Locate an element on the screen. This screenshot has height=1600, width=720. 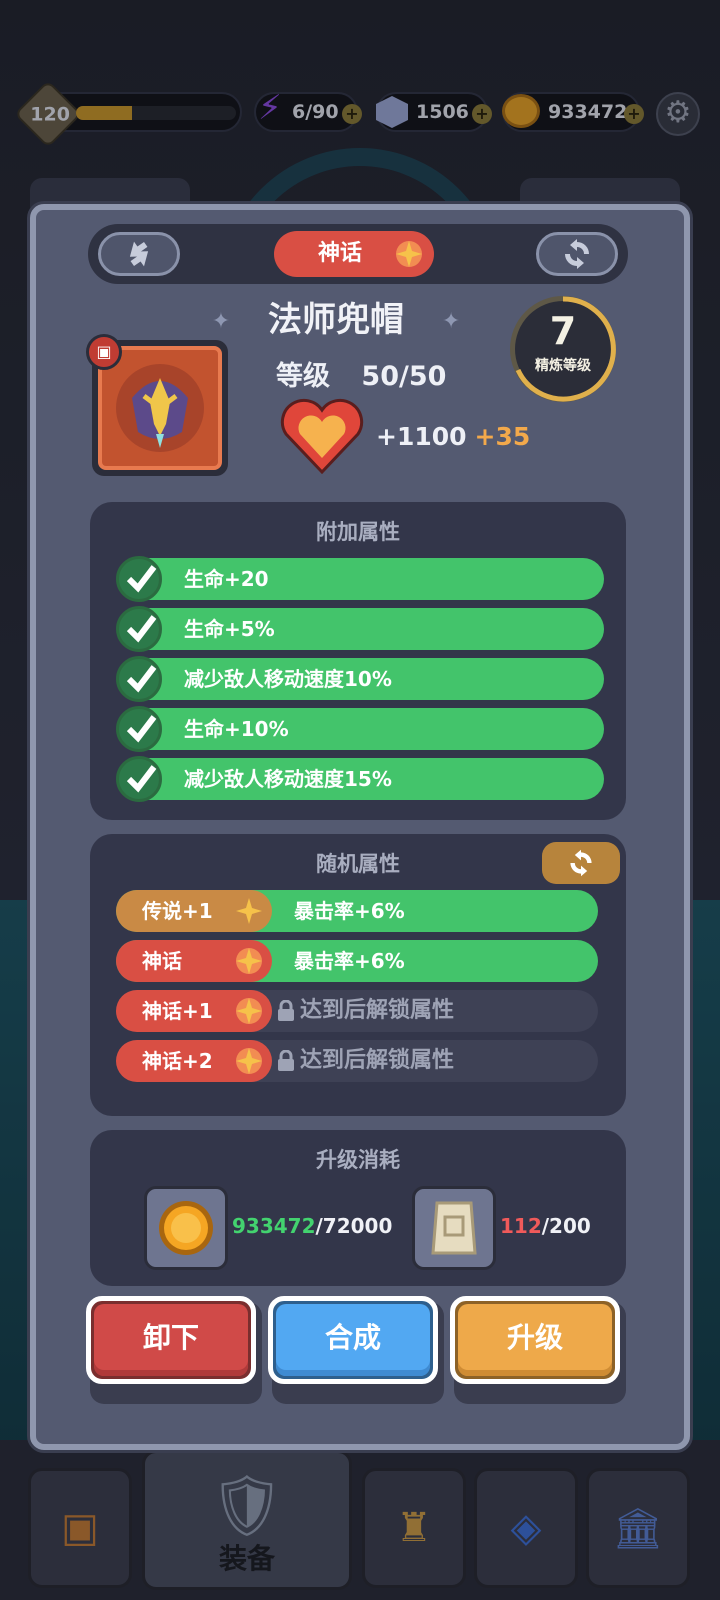
extra-attribute-text: 减少敌人移动速度10% is located at coordinates (288, 679).